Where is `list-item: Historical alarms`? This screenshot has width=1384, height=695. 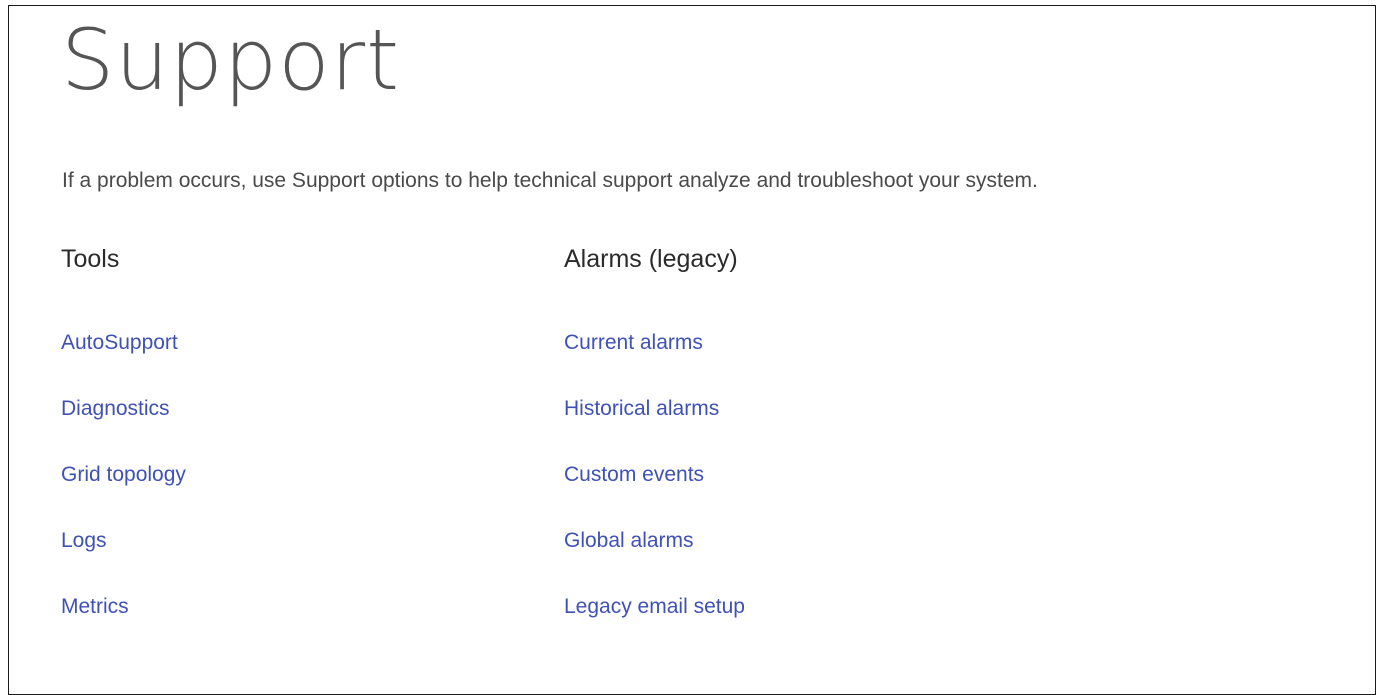
list-item: Historical alarms is located at coordinates (654, 427).